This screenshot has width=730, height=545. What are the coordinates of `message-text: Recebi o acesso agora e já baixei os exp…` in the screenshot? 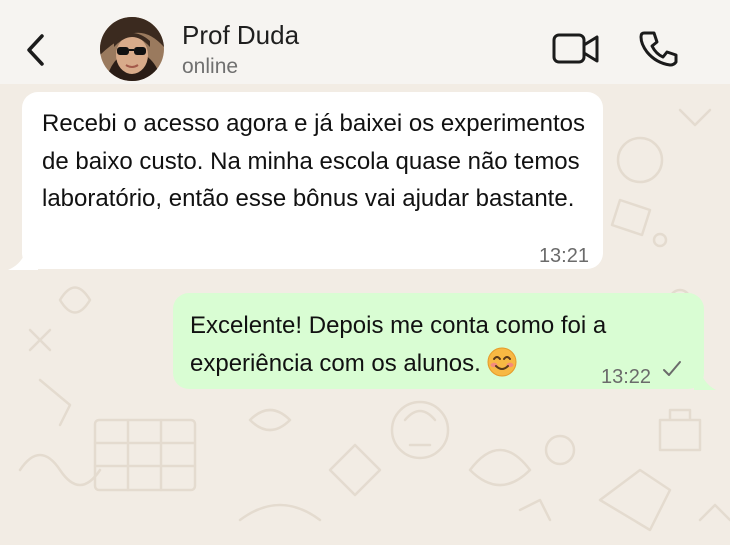 It's located at (313, 161).